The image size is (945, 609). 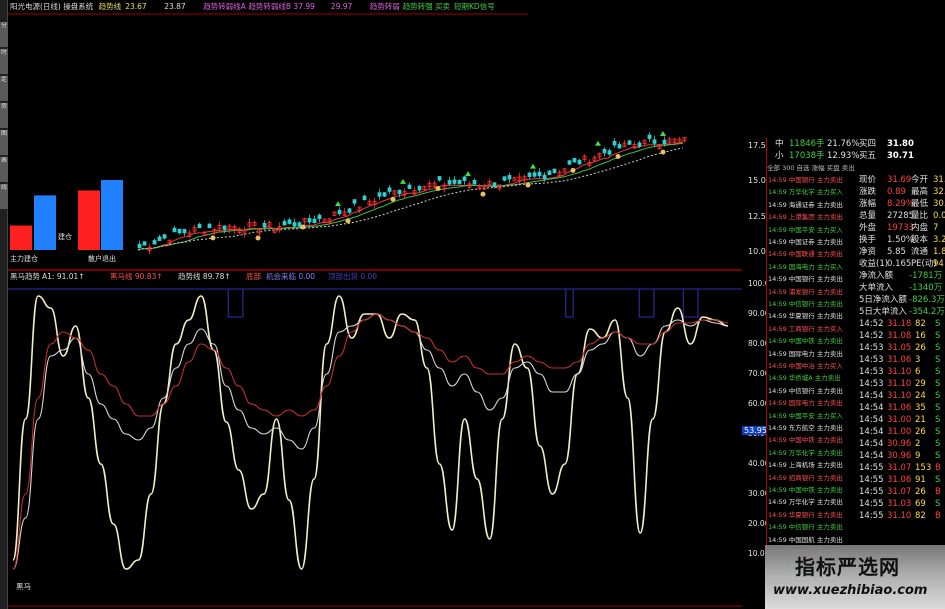 I want to click on stat-key2: 量比, so click(x=920, y=216).